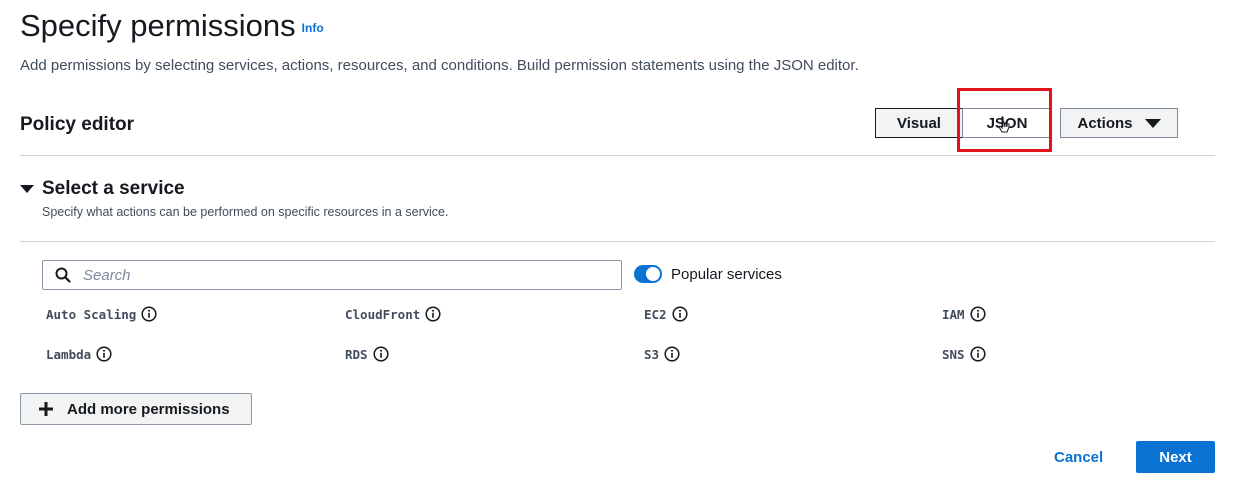  What do you see at coordinates (46, 409) in the screenshot?
I see `plus-icon` at bounding box center [46, 409].